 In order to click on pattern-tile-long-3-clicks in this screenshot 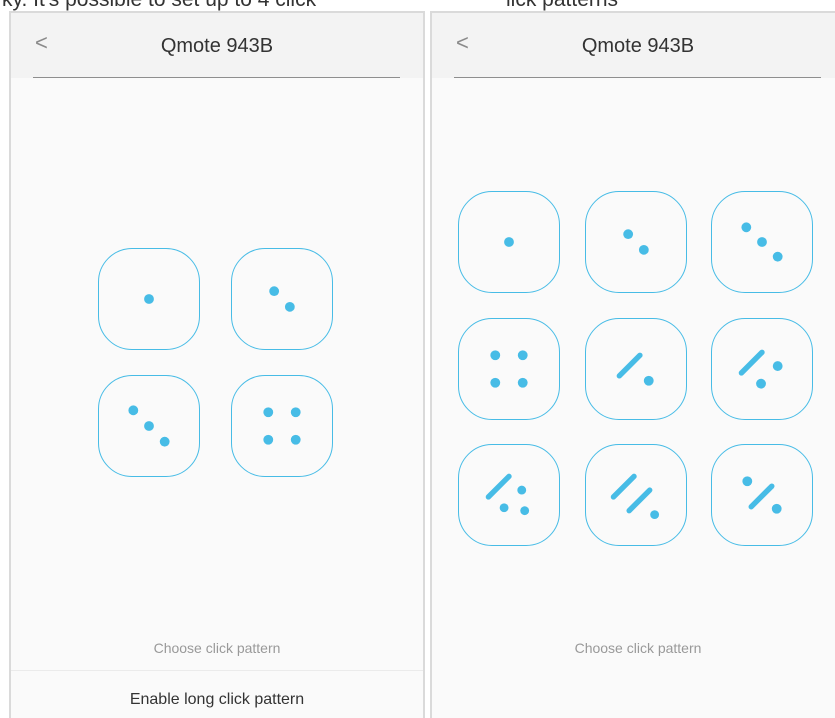, I will do `click(509, 495)`.